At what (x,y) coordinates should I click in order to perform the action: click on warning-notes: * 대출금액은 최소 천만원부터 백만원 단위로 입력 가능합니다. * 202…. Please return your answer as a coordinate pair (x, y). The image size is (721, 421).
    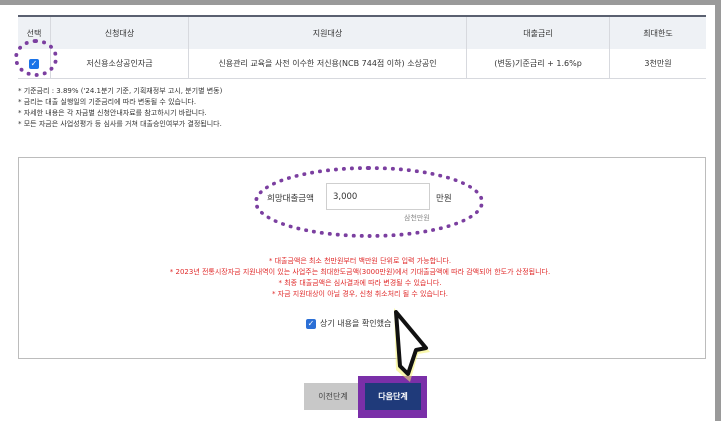
    Looking at the image, I should click on (360, 278).